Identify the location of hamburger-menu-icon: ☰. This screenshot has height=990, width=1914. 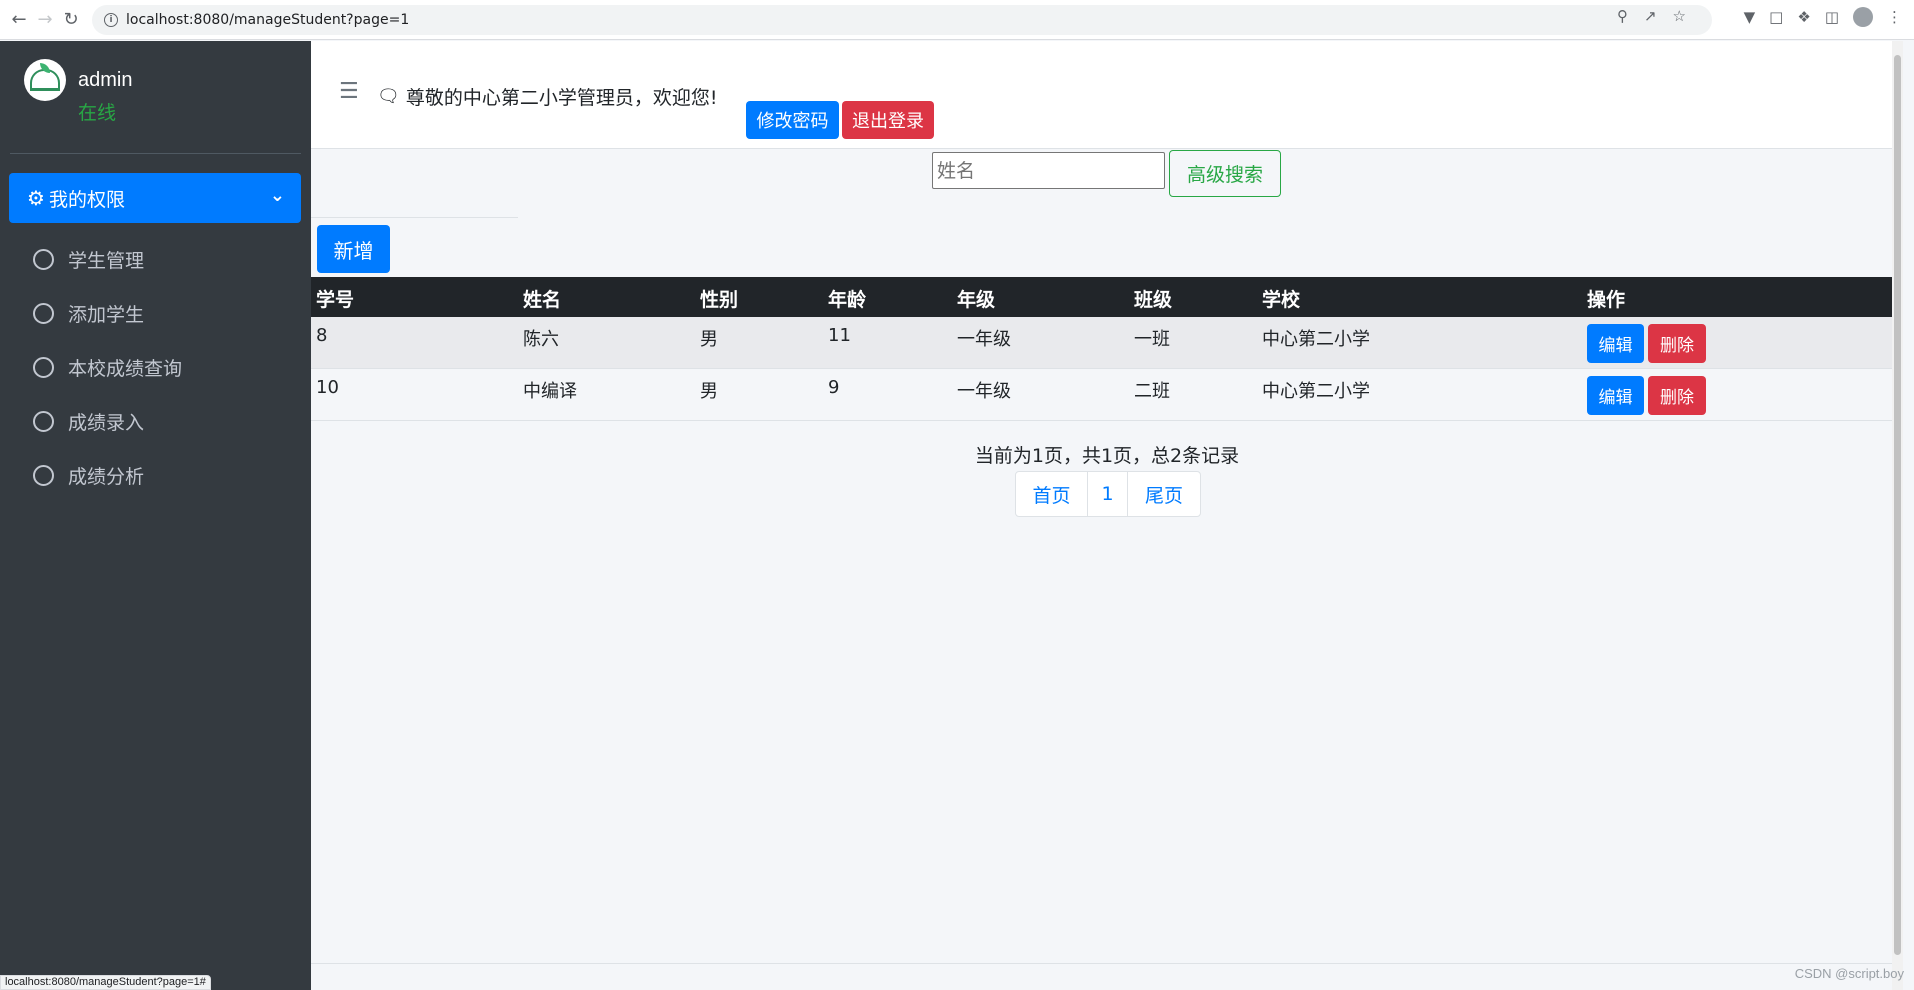
(349, 91).